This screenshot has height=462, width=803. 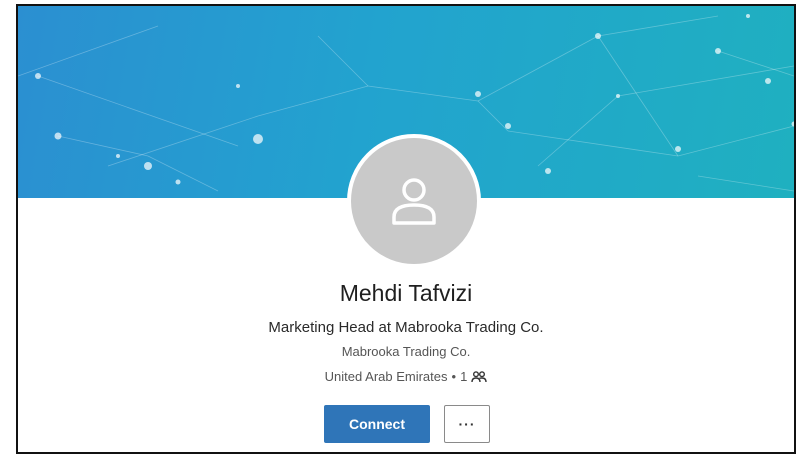 I want to click on profile-name: Mehdi Tafvizi, so click(x=406, y=293).